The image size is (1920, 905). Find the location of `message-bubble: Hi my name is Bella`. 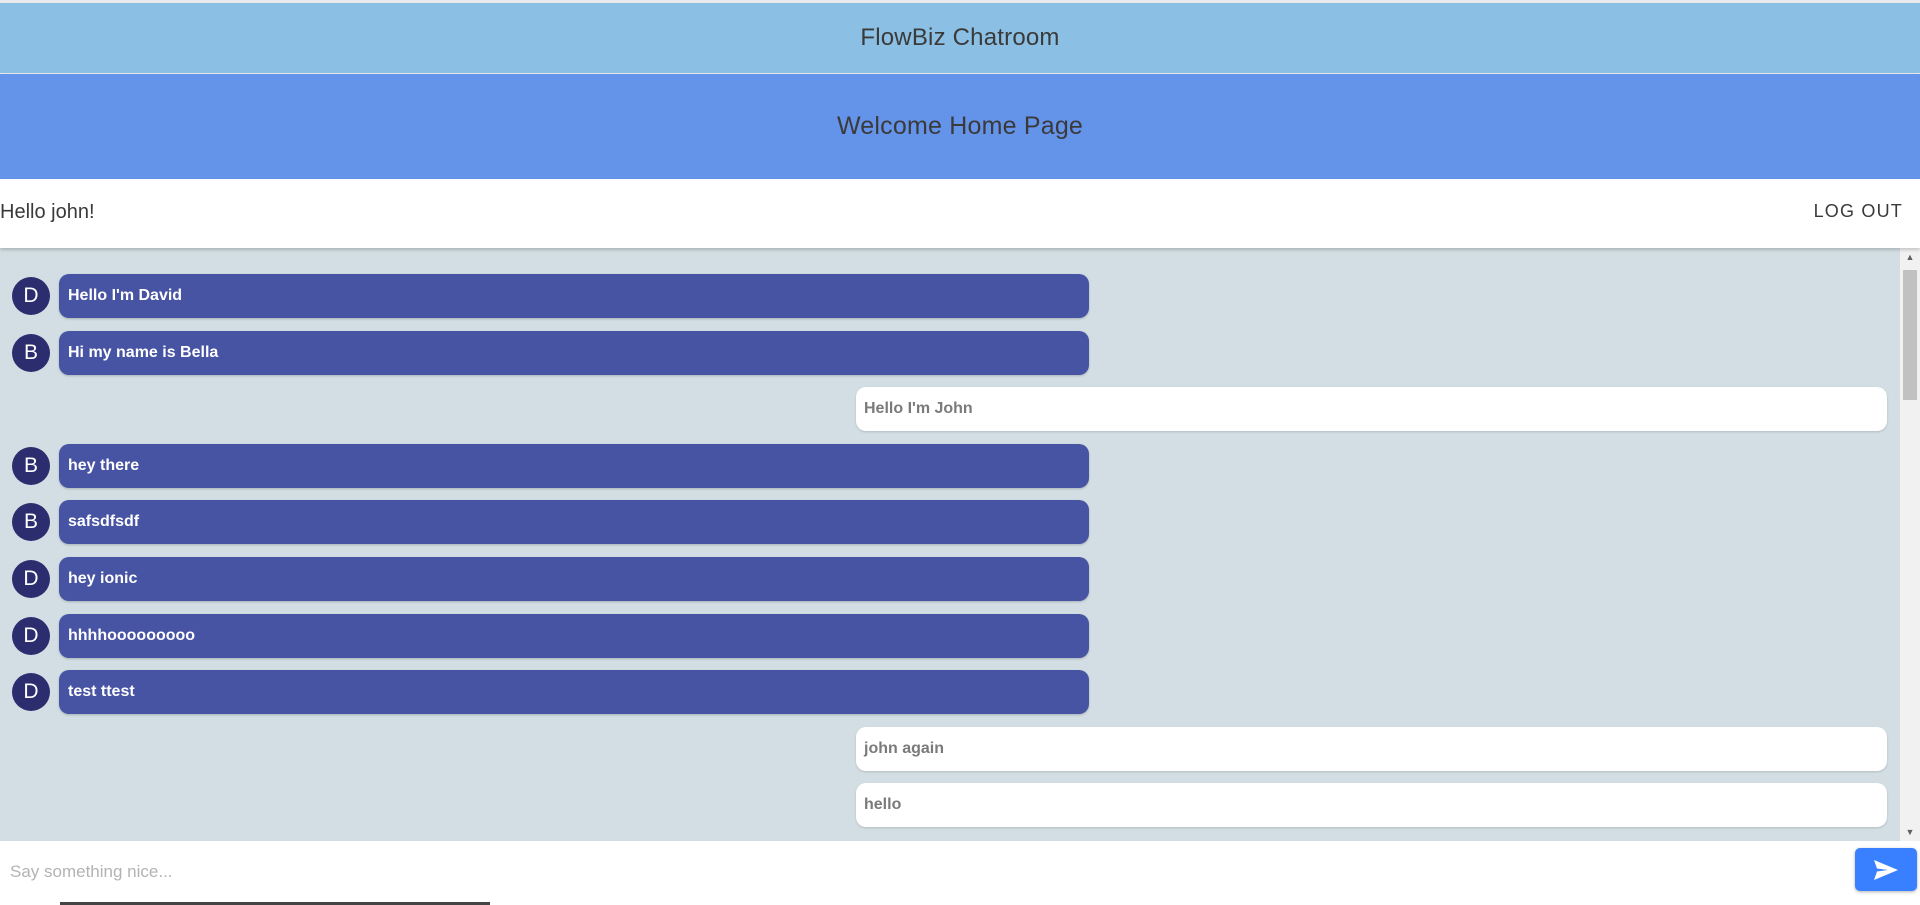

message-bubble: Hi my name is Bella is located at coordinates (574, 352).